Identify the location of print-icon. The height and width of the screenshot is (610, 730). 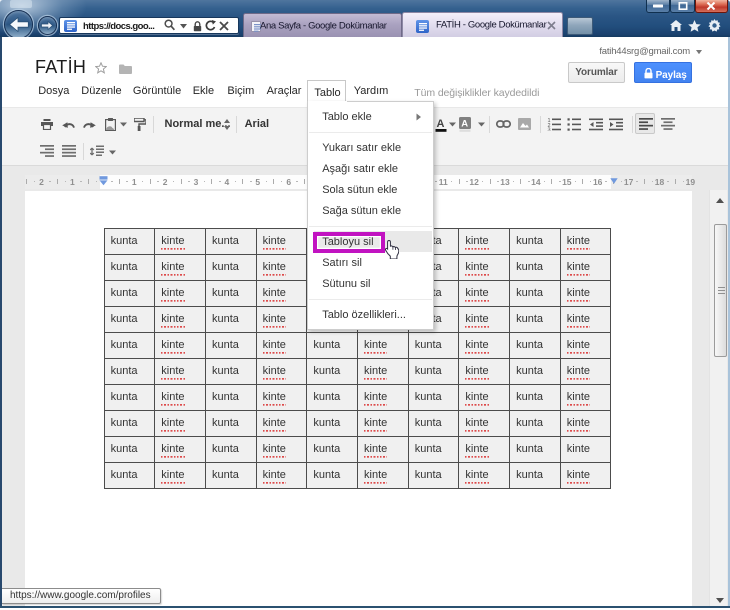
(47, 124).